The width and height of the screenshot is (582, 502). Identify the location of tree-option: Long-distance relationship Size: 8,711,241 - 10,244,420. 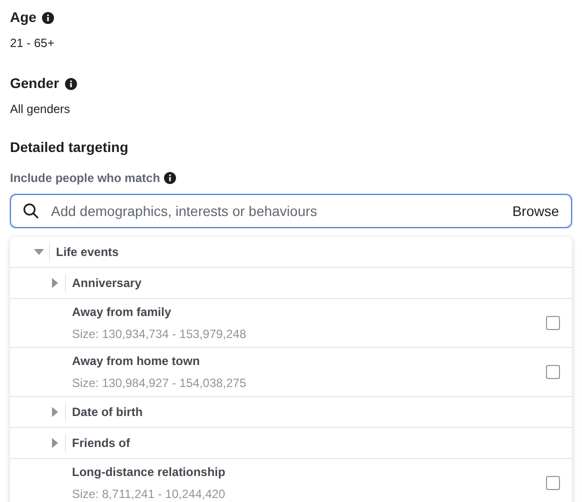
(291, 480).